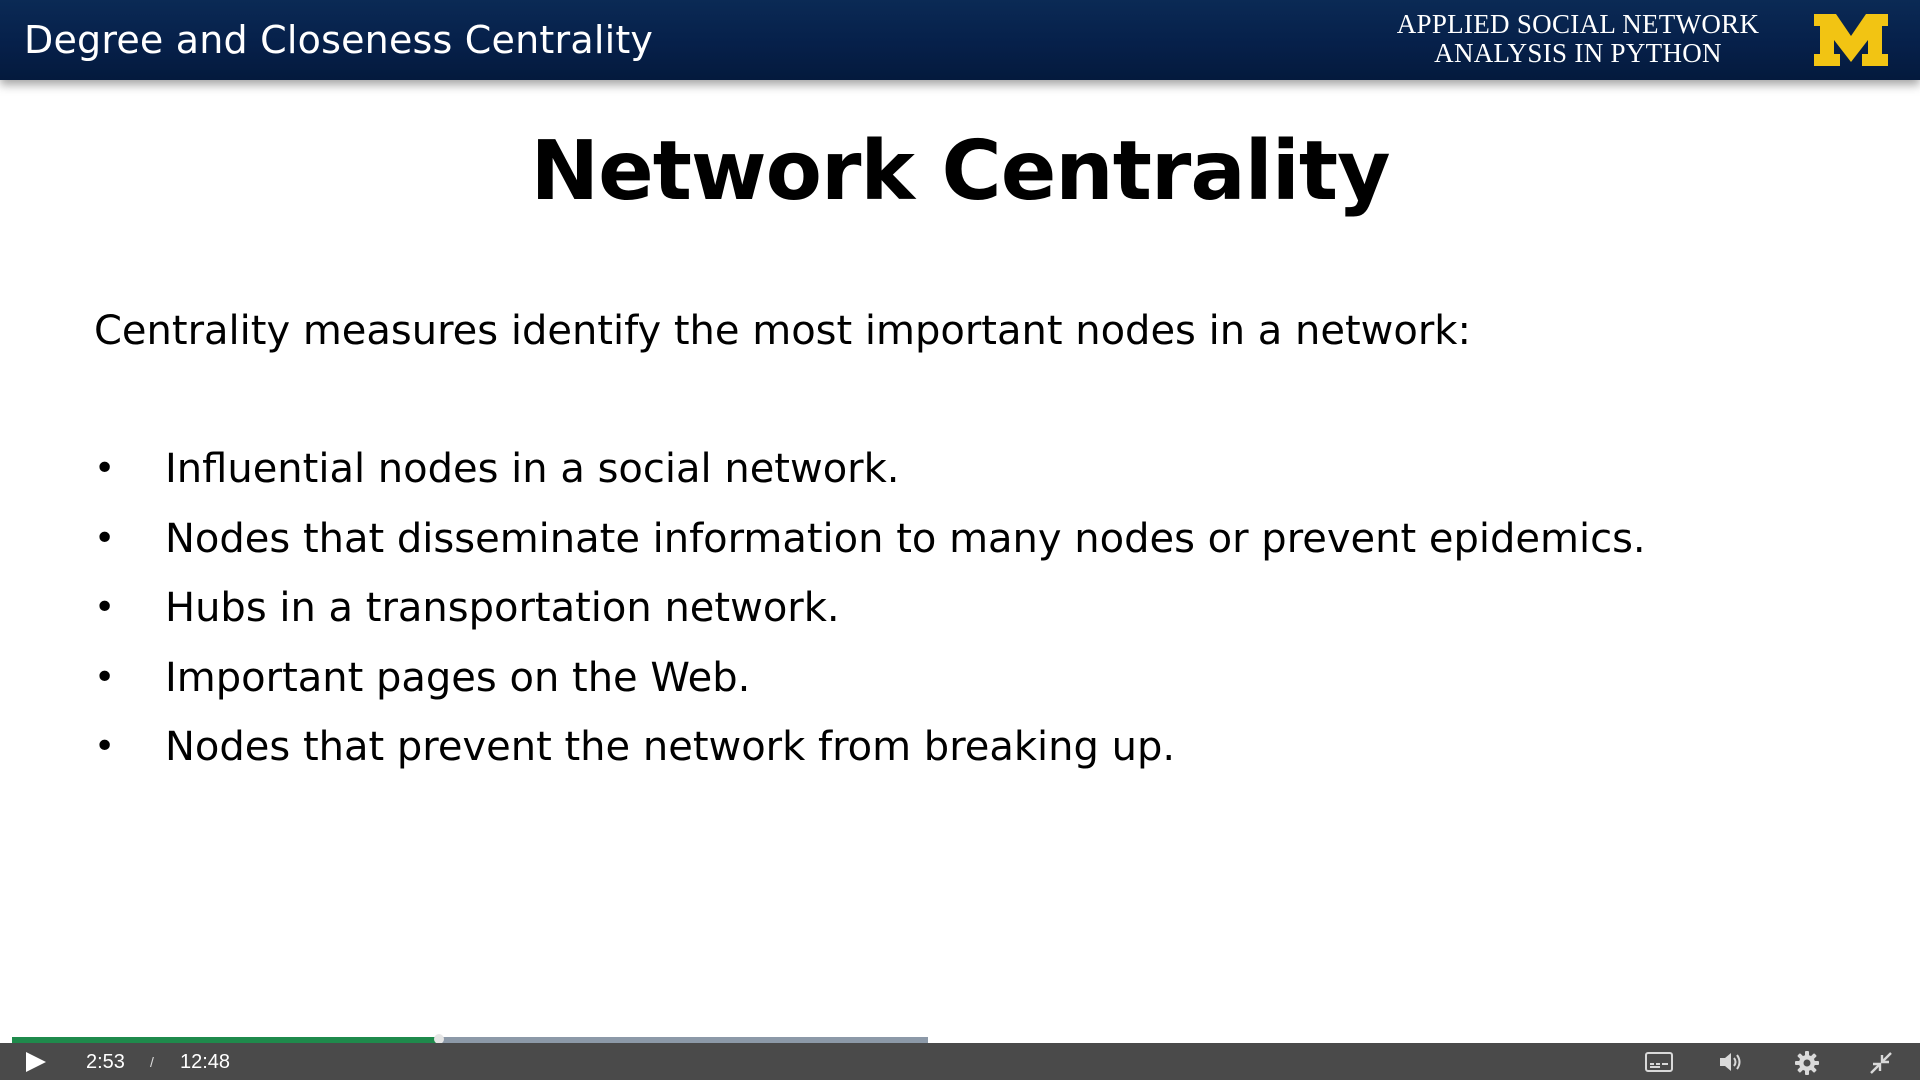 This screenshot has height=1080, width=1920. I want to click on volume-button, so click(1732, 1062).